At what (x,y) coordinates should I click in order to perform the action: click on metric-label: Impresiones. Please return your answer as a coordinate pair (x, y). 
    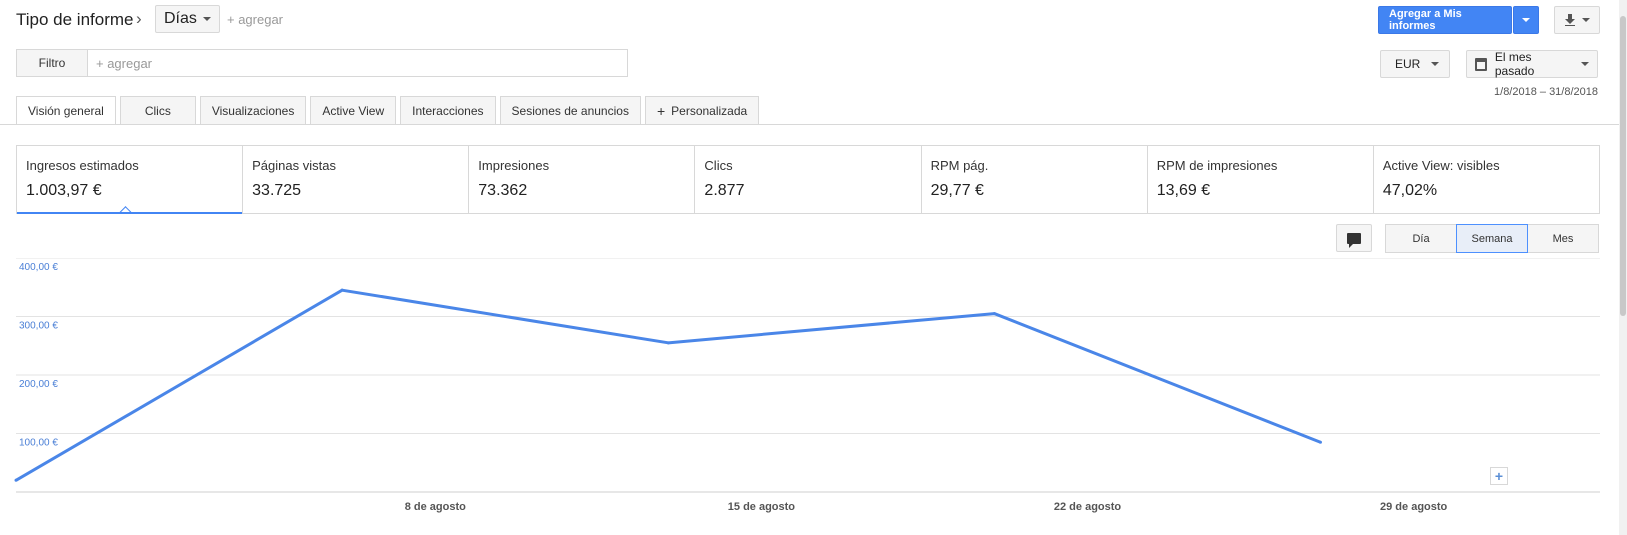
    Looking at the image, I should click on (514, 165).